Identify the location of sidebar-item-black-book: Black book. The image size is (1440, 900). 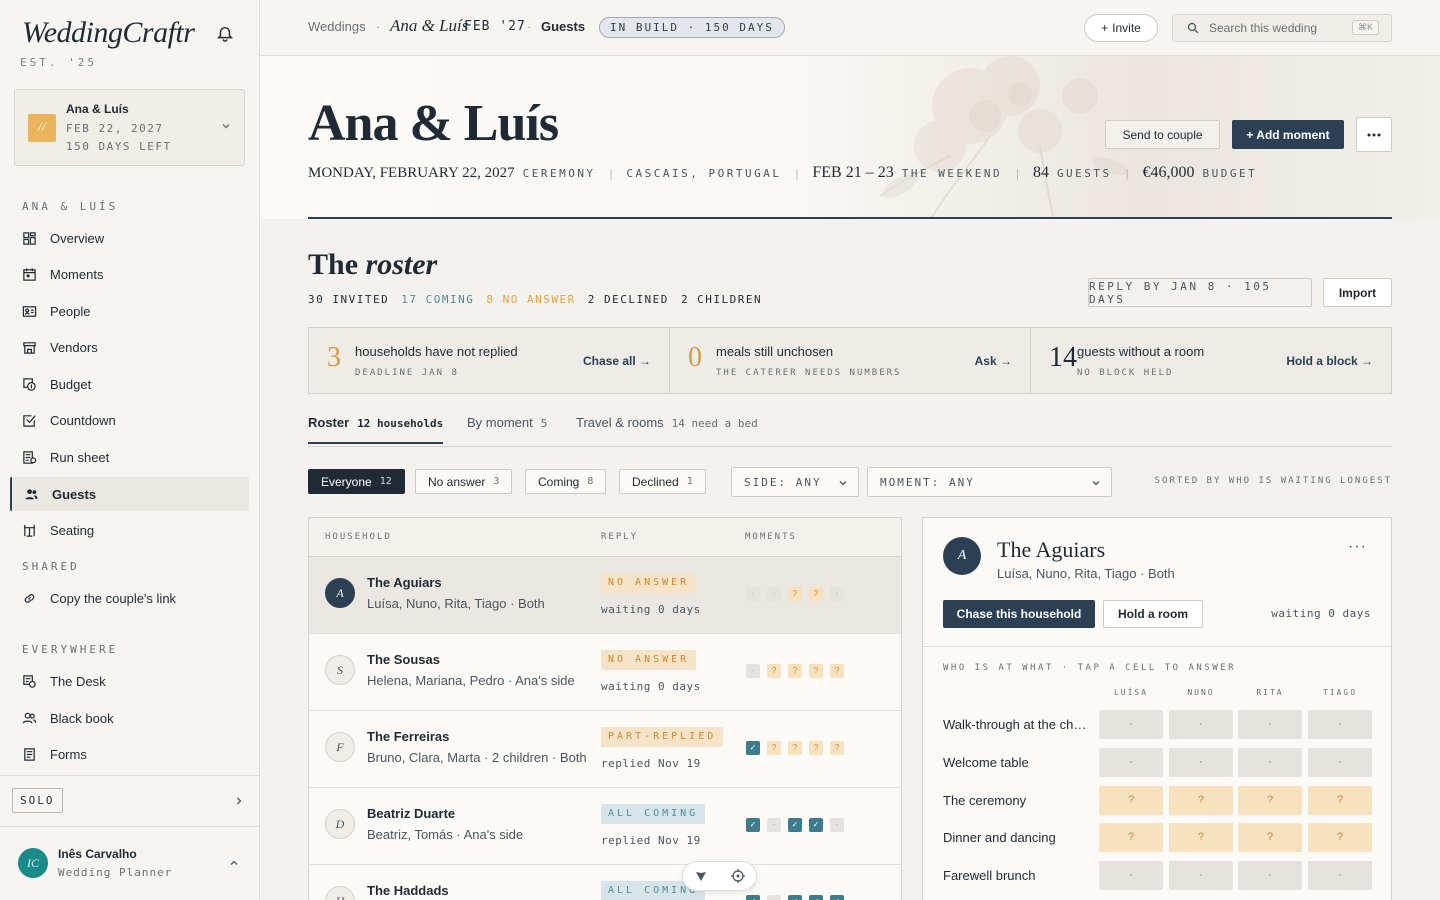
(129, 718).